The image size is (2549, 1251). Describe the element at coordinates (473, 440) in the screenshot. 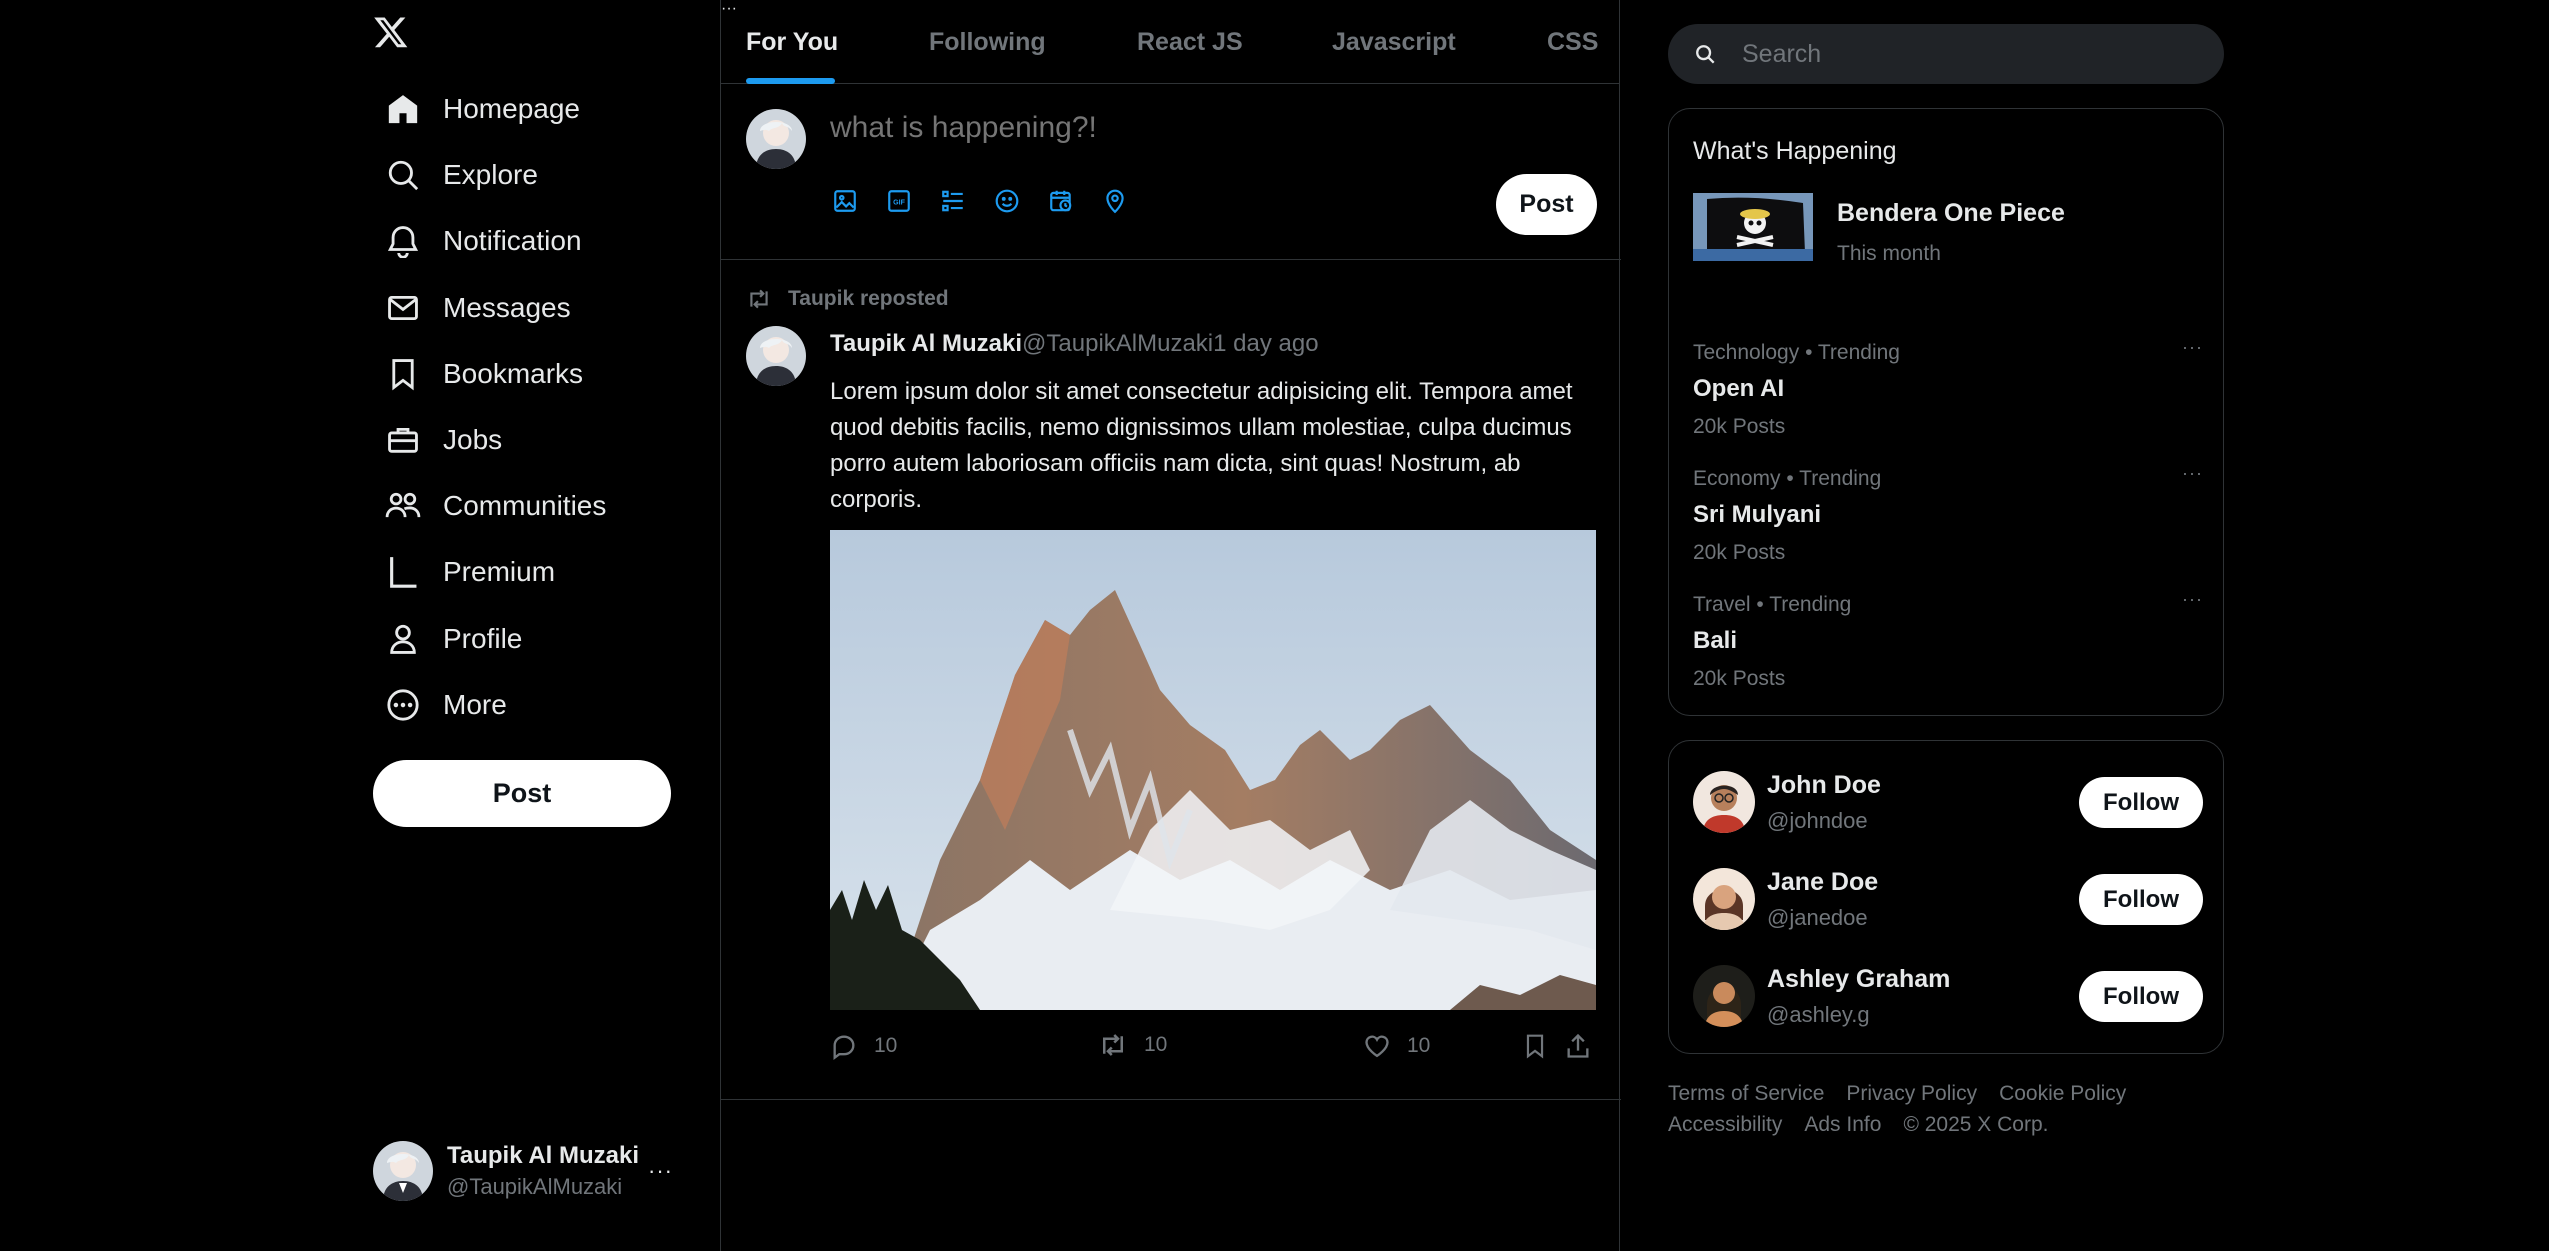

I see `nav-label: Jobs` at that location.